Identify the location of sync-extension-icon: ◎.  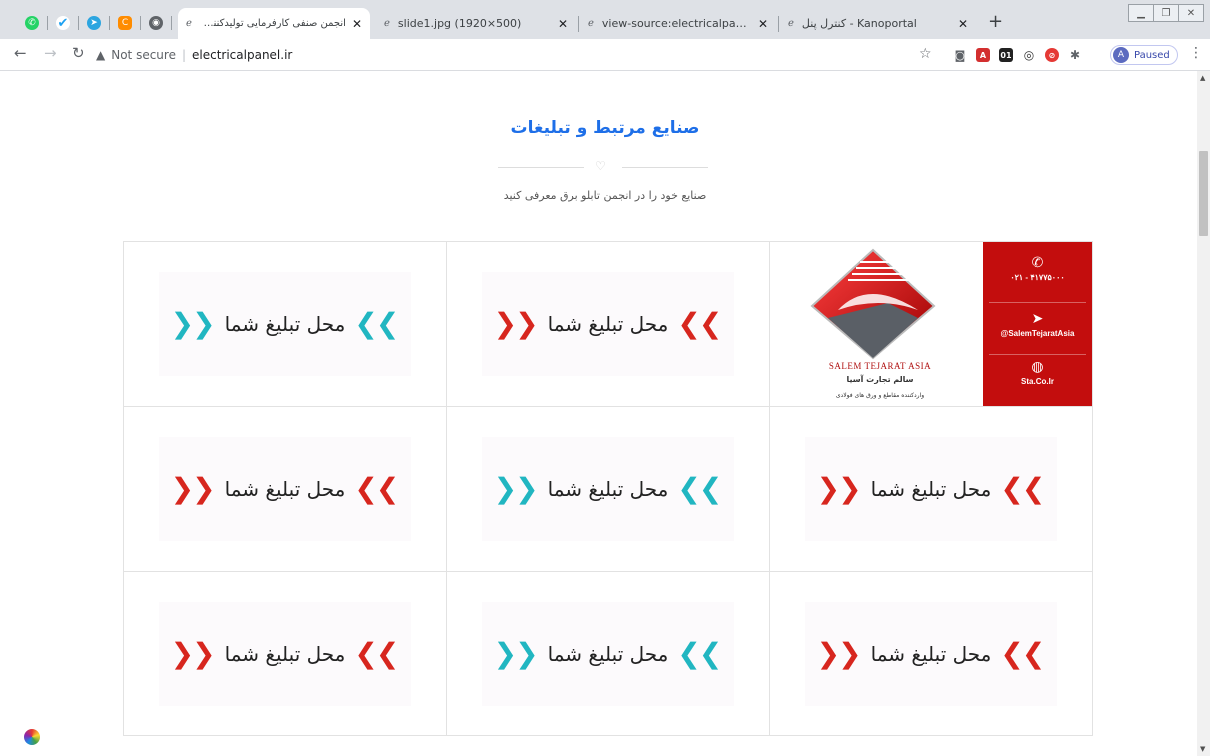
(1029, 55).